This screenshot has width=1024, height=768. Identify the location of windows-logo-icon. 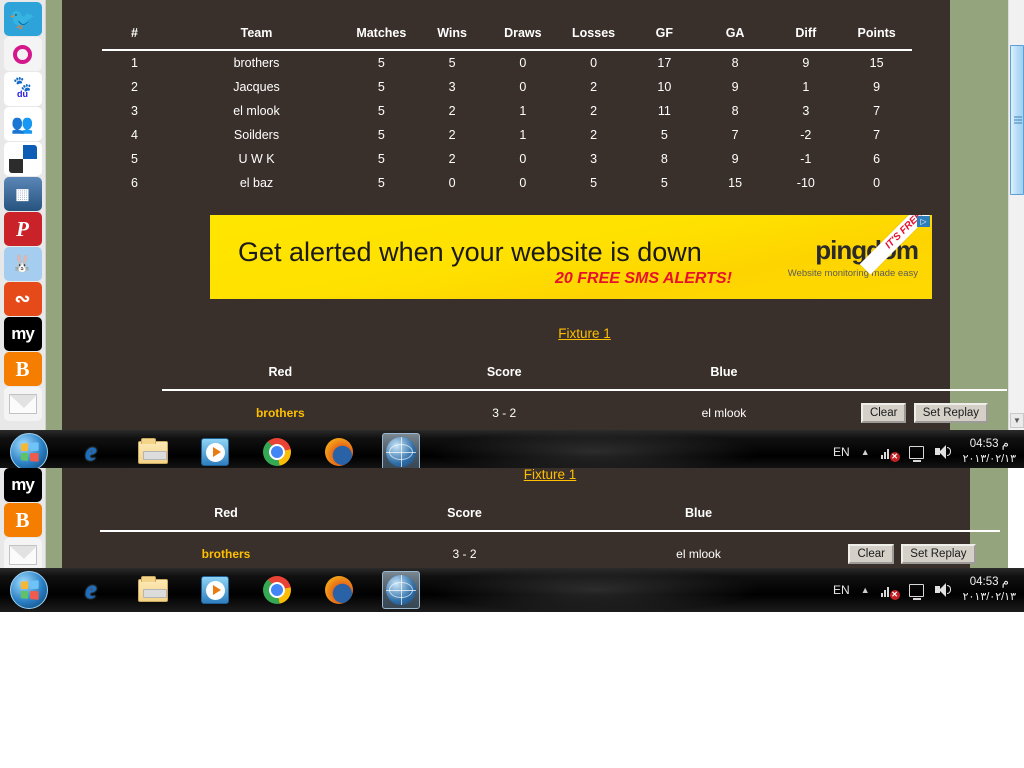
(29, 452).